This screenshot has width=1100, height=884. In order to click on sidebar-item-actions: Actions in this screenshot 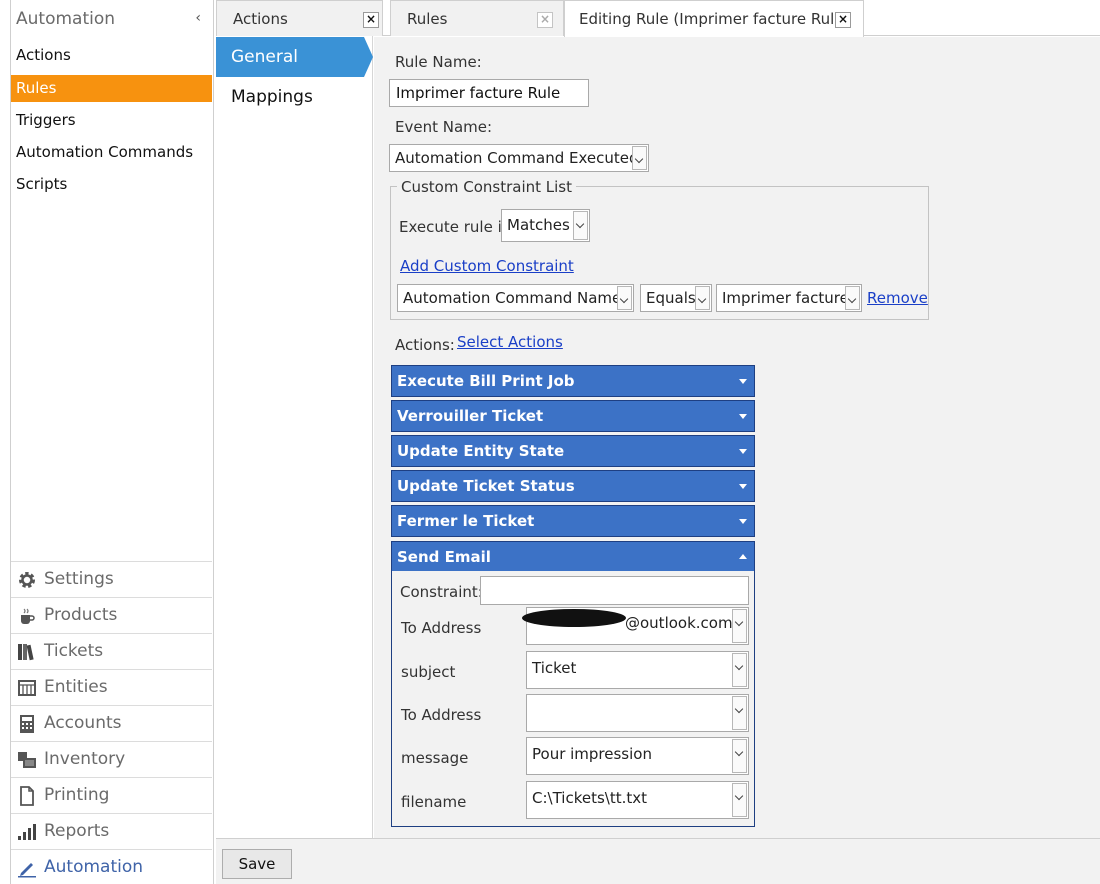, I will do `click(111, 55)`.